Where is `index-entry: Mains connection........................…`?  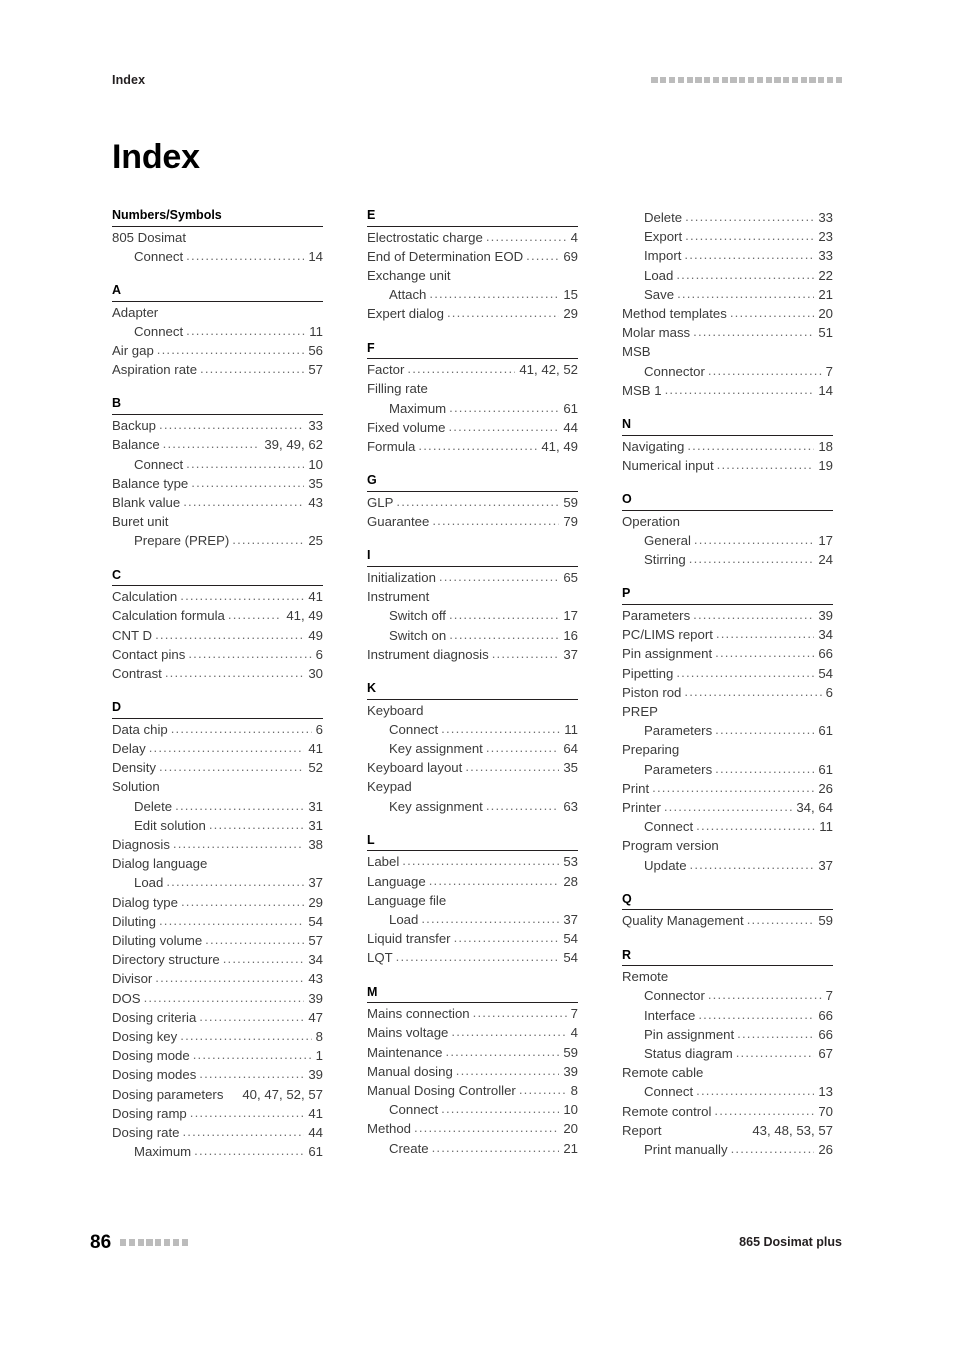 index-entry: Mains connection........................… is located at coordinates (472, 1013).